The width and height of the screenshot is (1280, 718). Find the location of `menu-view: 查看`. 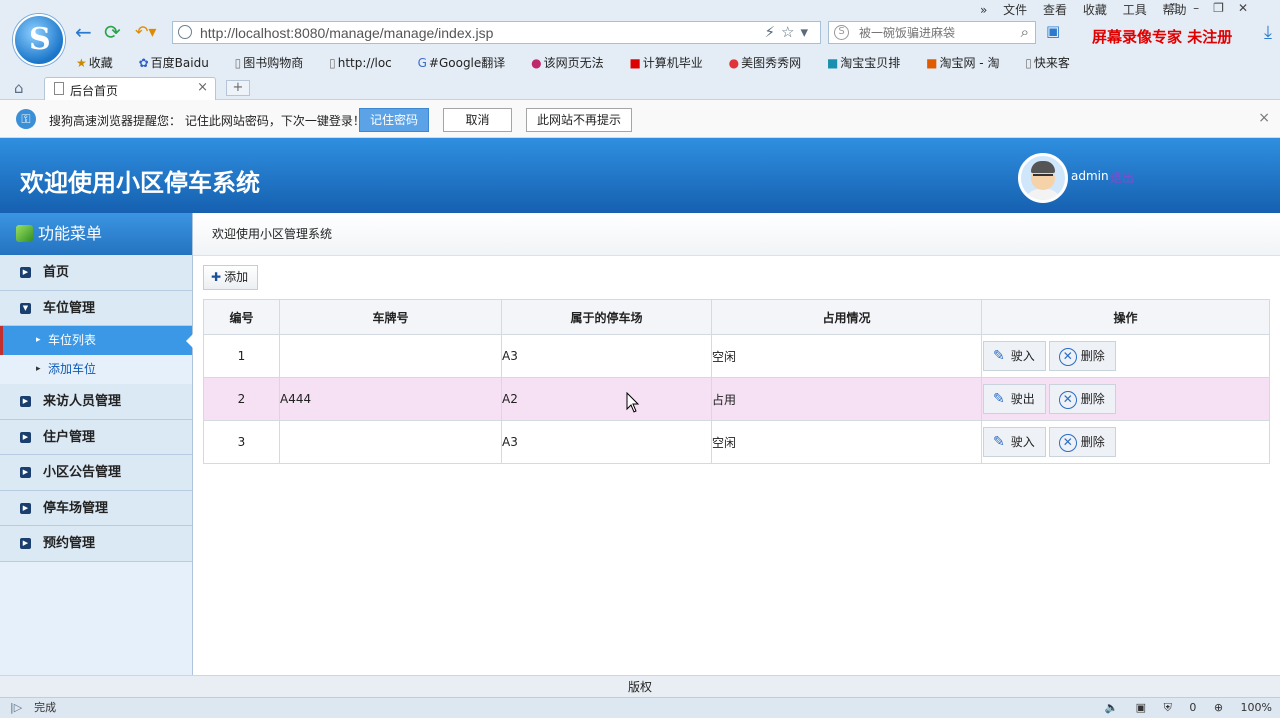

menu-view: 查看 is located at coordinates (1055, 10).